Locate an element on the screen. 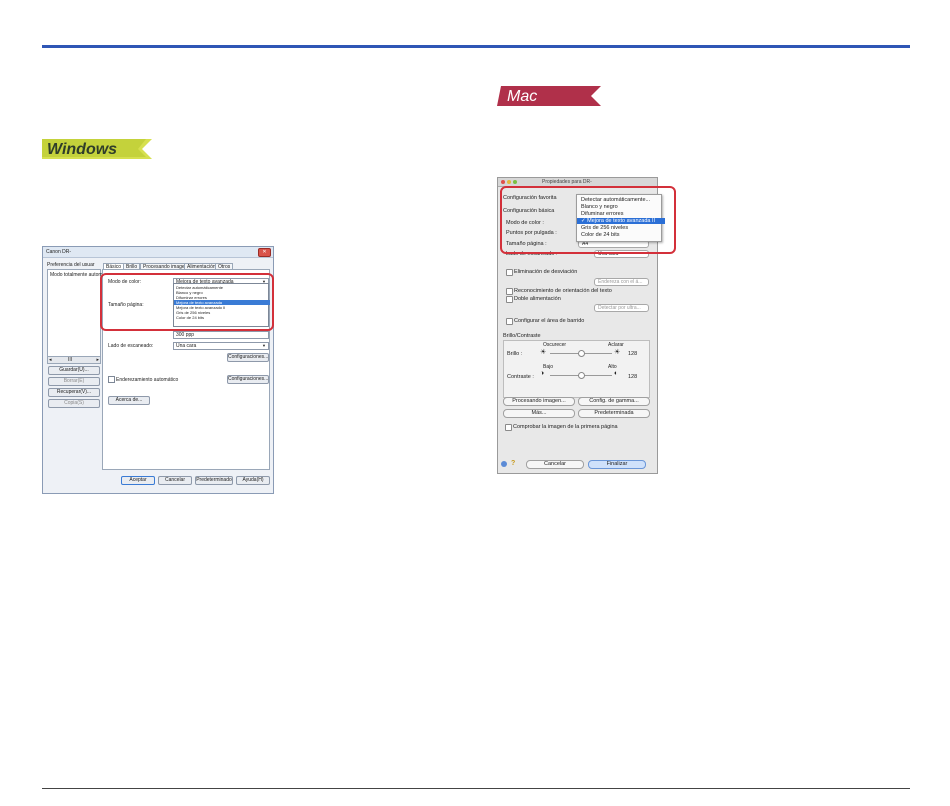 This screenshot has width=950, height=806. delete-button: Borrar(E) is located at coordinates (74, 381).